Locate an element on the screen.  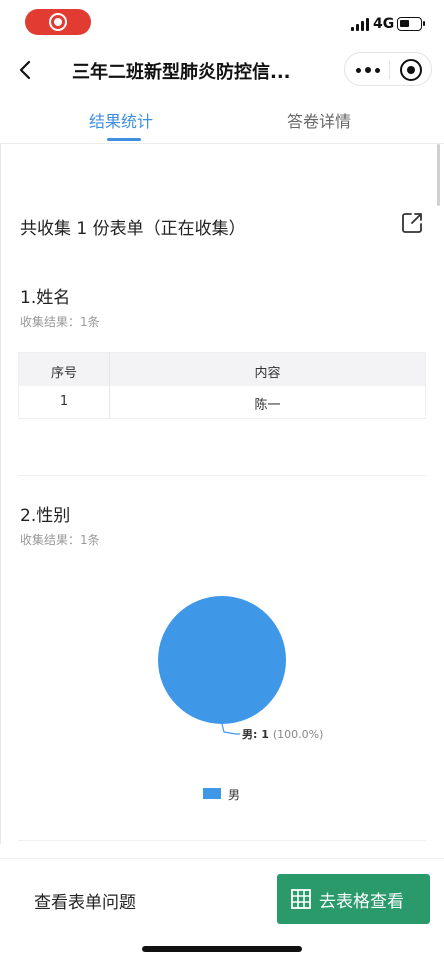
legend-label: 男 is located at coordinates (234, 795).